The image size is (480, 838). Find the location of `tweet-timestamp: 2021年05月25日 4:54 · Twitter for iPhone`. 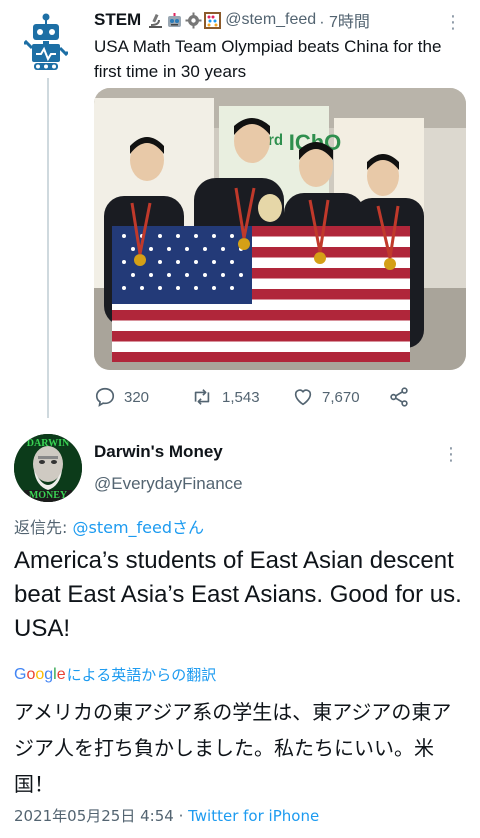

tweet-timestamp: 2021年05月25日 4:54 · Twitter for iPhone is located at coordinates (166, 815).